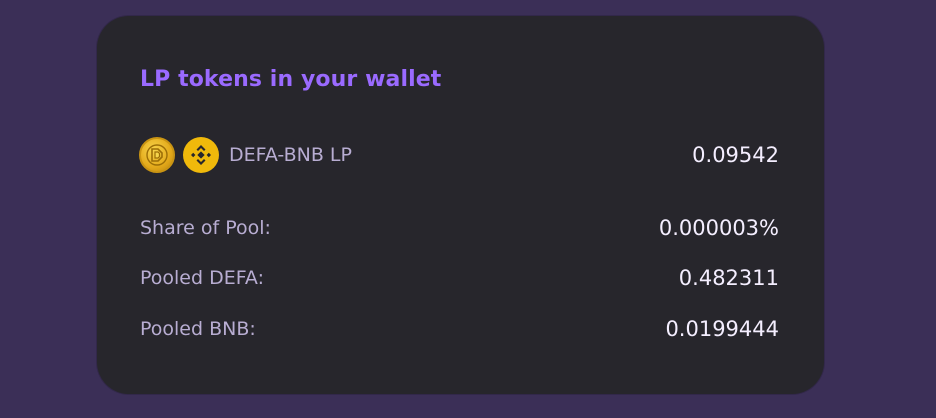  What do you see at coordinates (201, 155) in the screenshot?
I see `bnb-coin-icon` at bounding box center [201, 155].